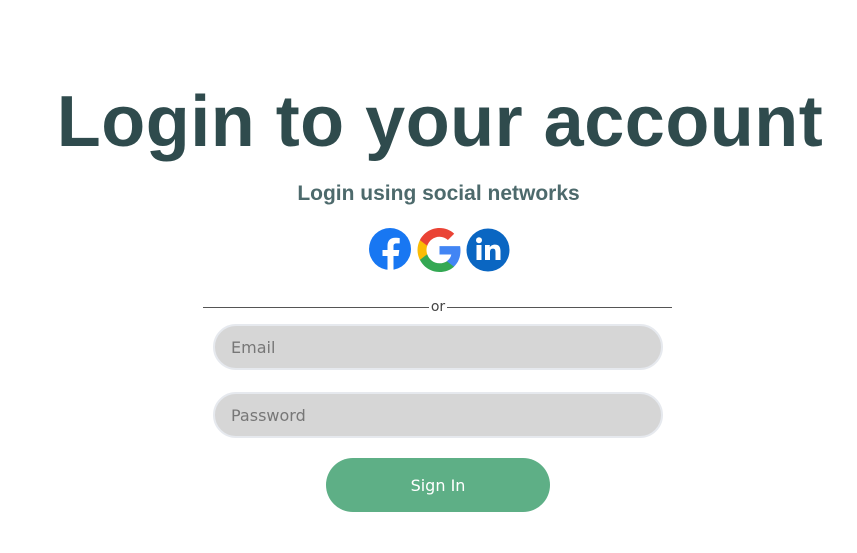 The height and width of the screenshot is (553, 857). I want to click on linkedin-login-button, so click(488, 250).